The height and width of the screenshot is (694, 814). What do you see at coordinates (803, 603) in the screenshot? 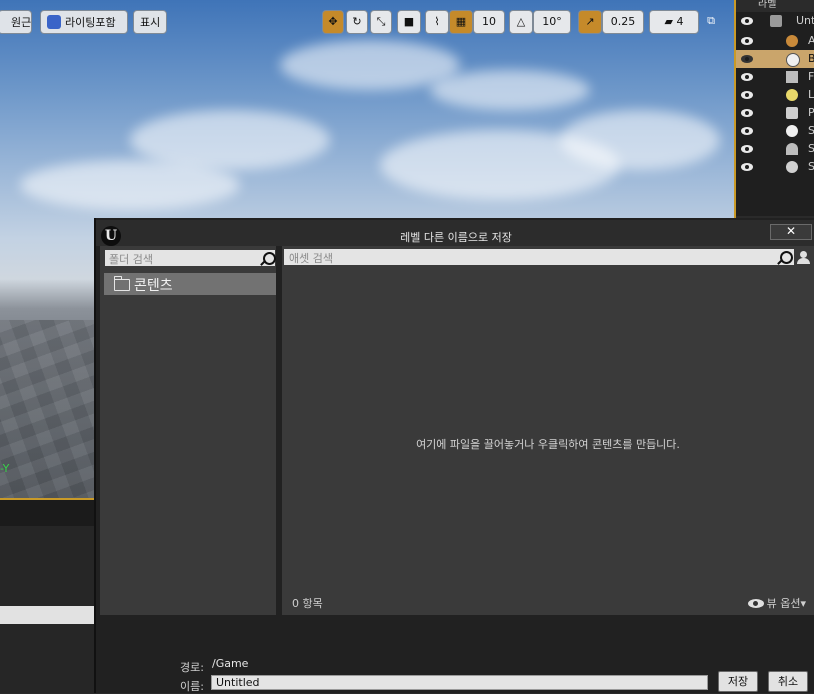
I see `chevron-down-icon: ▾` at bounding box center [803, 603].